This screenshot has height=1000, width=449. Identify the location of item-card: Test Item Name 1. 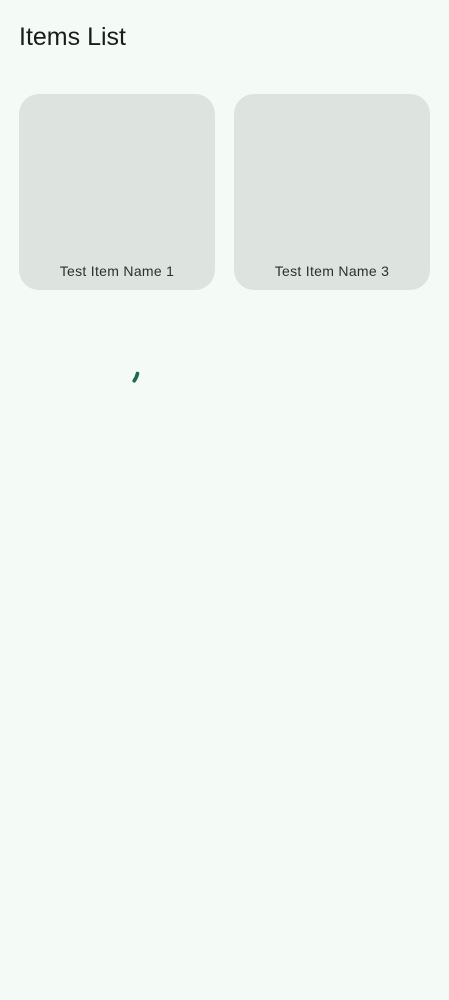
(117, 192).